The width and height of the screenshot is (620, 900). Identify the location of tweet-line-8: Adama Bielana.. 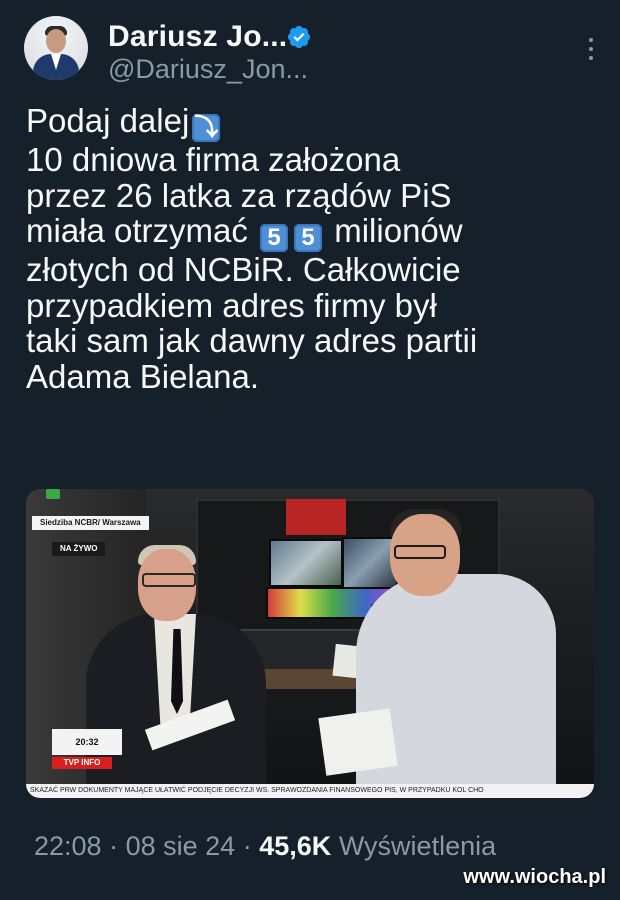
(142, 376).